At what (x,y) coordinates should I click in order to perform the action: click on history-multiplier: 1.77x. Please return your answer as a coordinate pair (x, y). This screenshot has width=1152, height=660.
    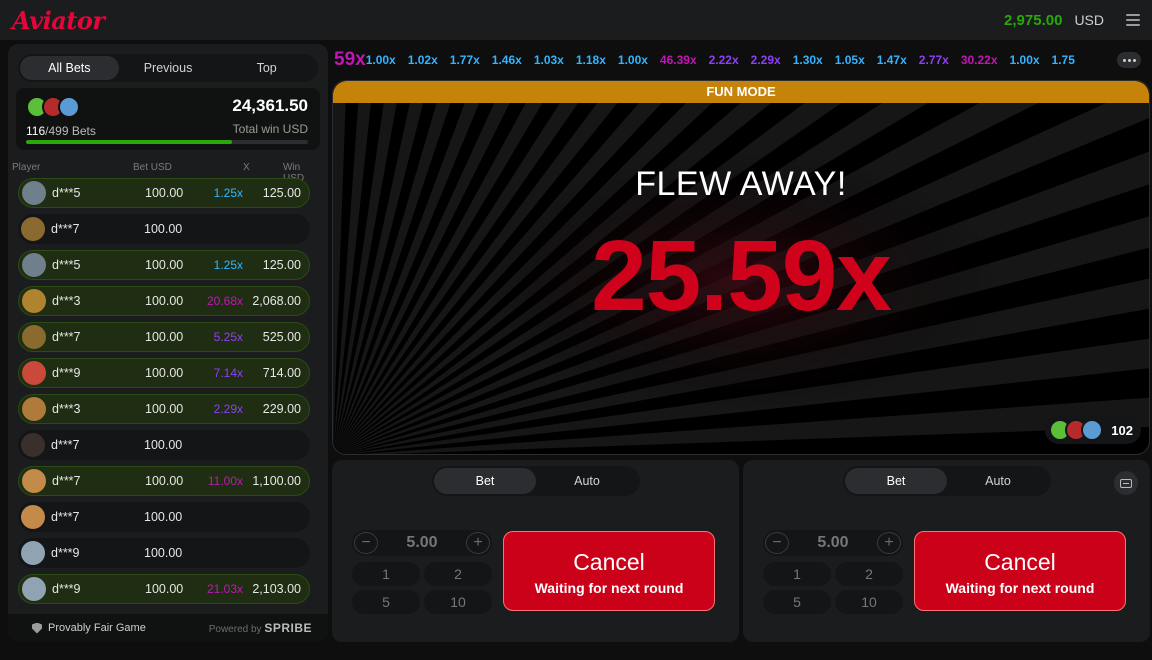
    Looking at the image, I should click on (465, 60).